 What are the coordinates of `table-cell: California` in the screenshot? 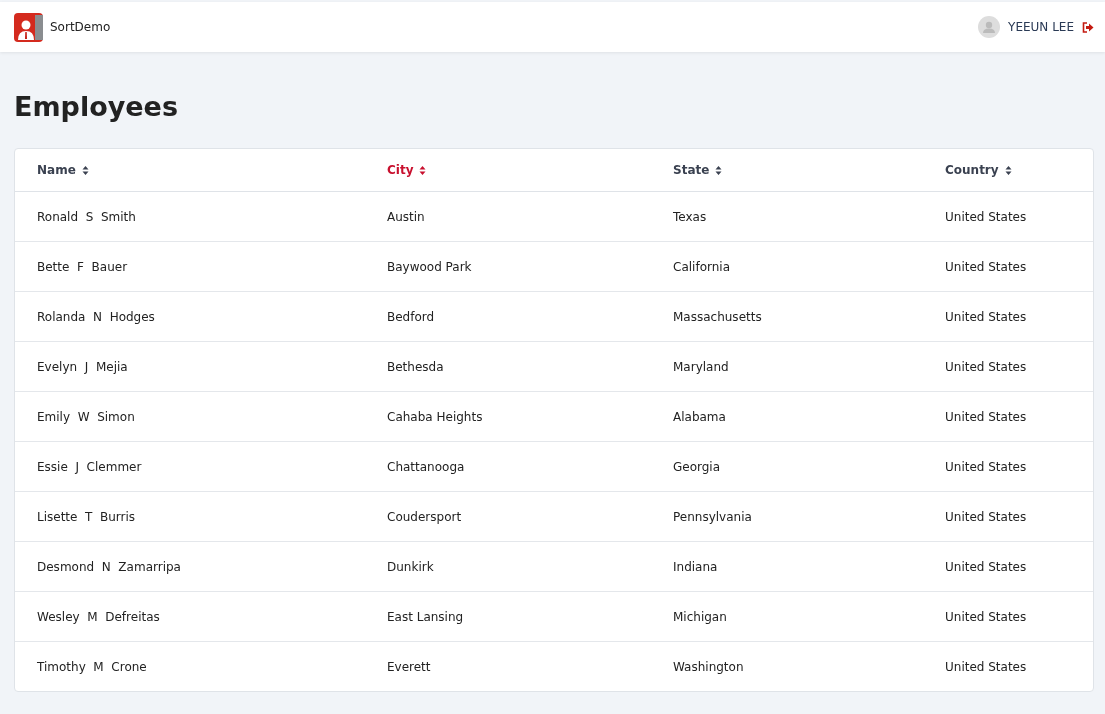 It's located at (787, 266).